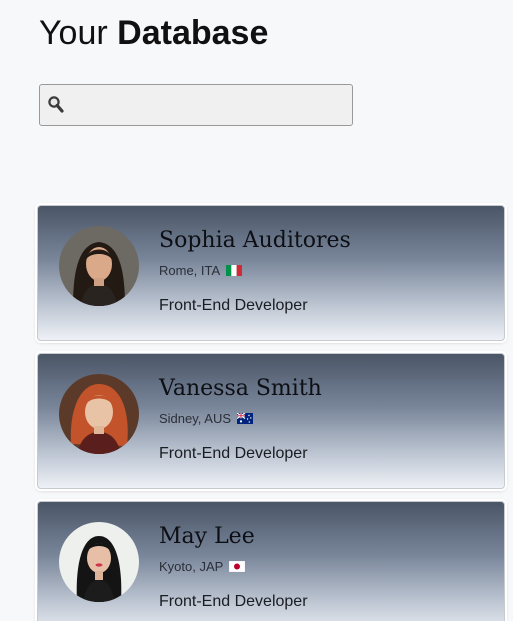 Image resolution: width=513 pixels, height=621 pixels. Describe the element at coordinates (190, 270) in the screenshot. I see `location-text: Rome, ITA` at that location.